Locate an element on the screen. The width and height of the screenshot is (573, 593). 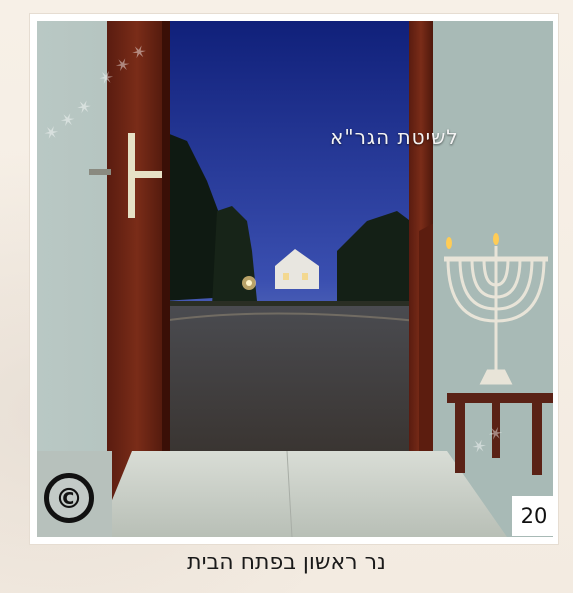
caption: נר ראשון בפתח הבית is located at coordinates (286, 562).